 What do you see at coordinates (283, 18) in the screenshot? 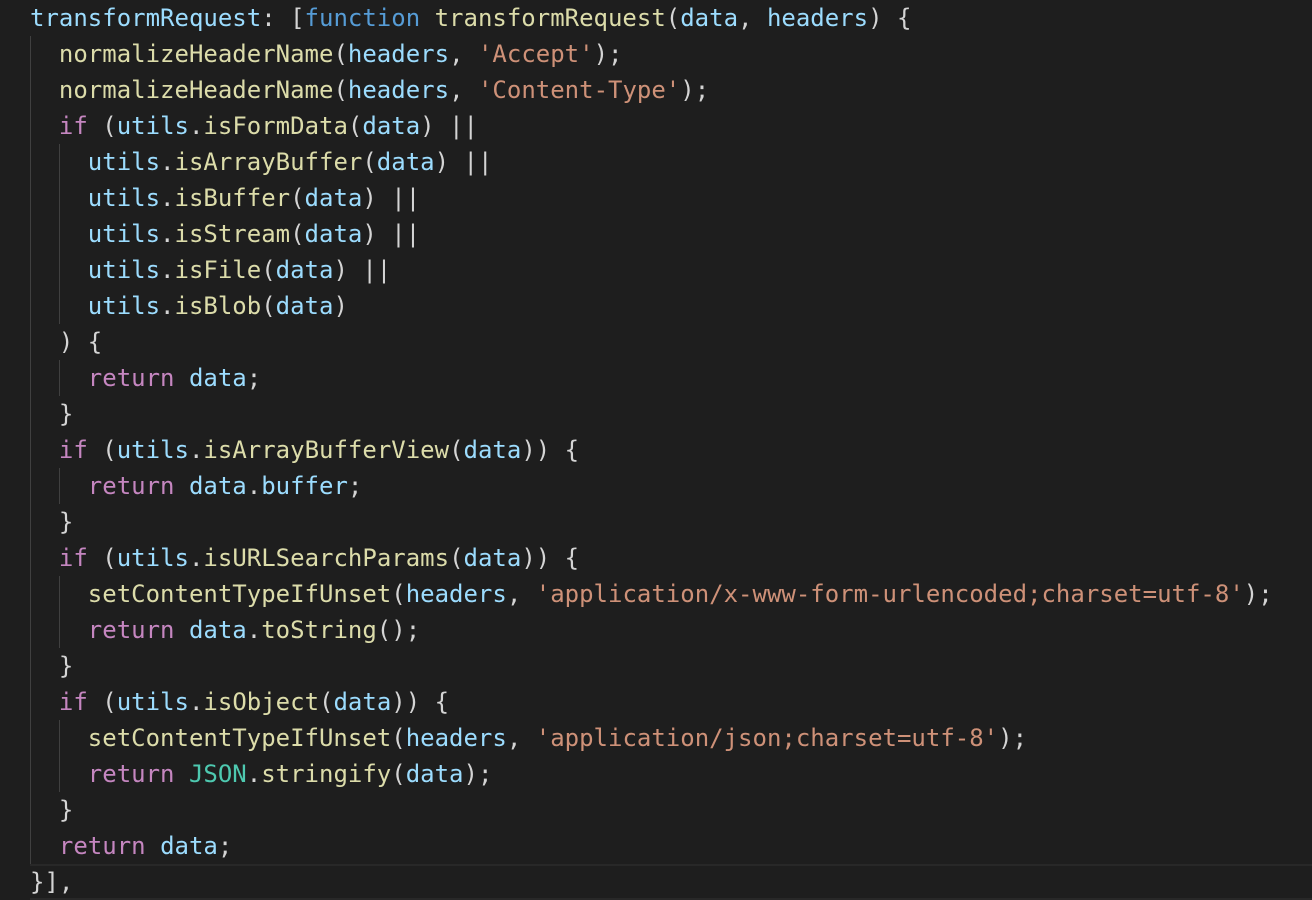
I see `code-token: : [` at bounding box center [283, 18].